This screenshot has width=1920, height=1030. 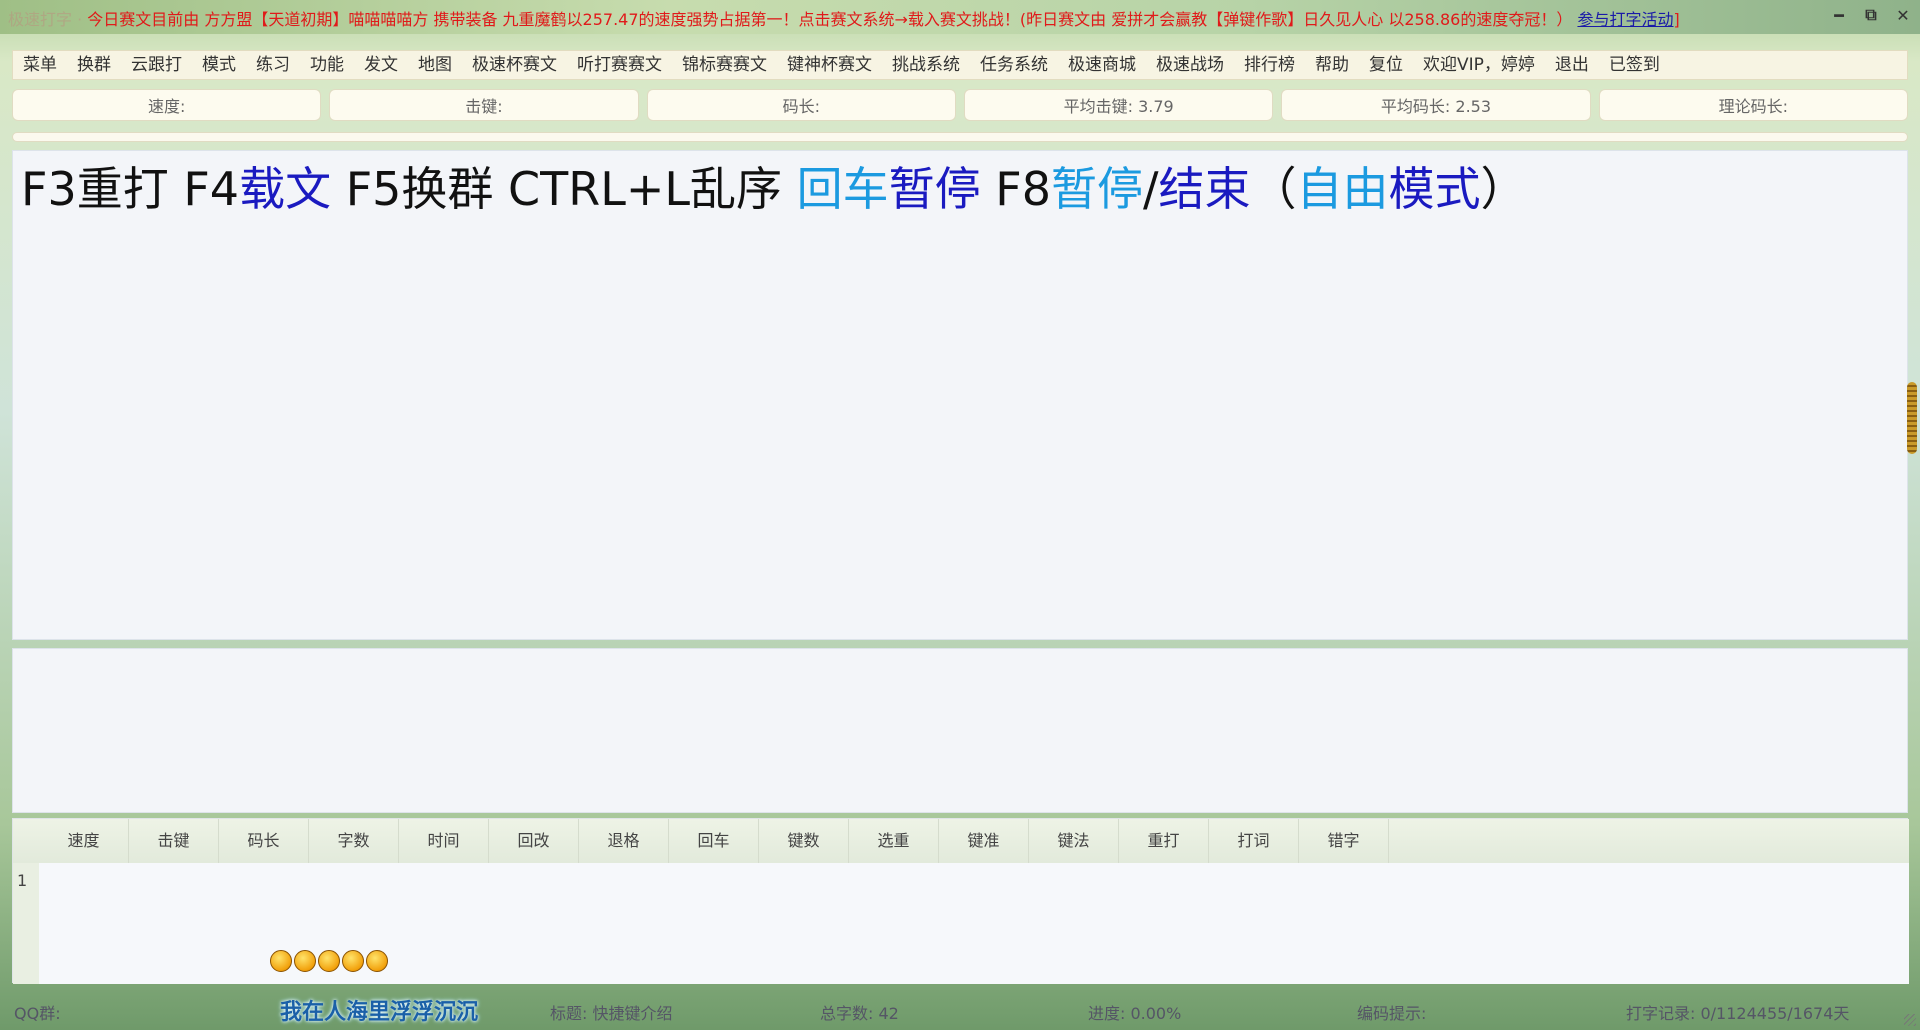 What do you see at coordinates (435, 65) in the screenshot?
I see `menu-item-map: 地图` at bounding box center [435, 65].